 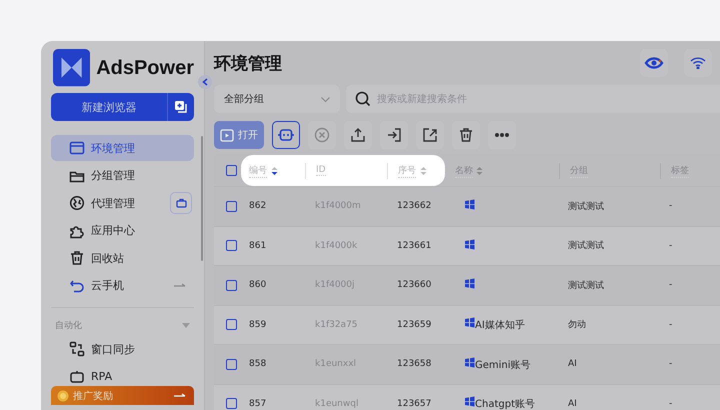 I want to click on briefcase-button, so click(x=181, y=203).